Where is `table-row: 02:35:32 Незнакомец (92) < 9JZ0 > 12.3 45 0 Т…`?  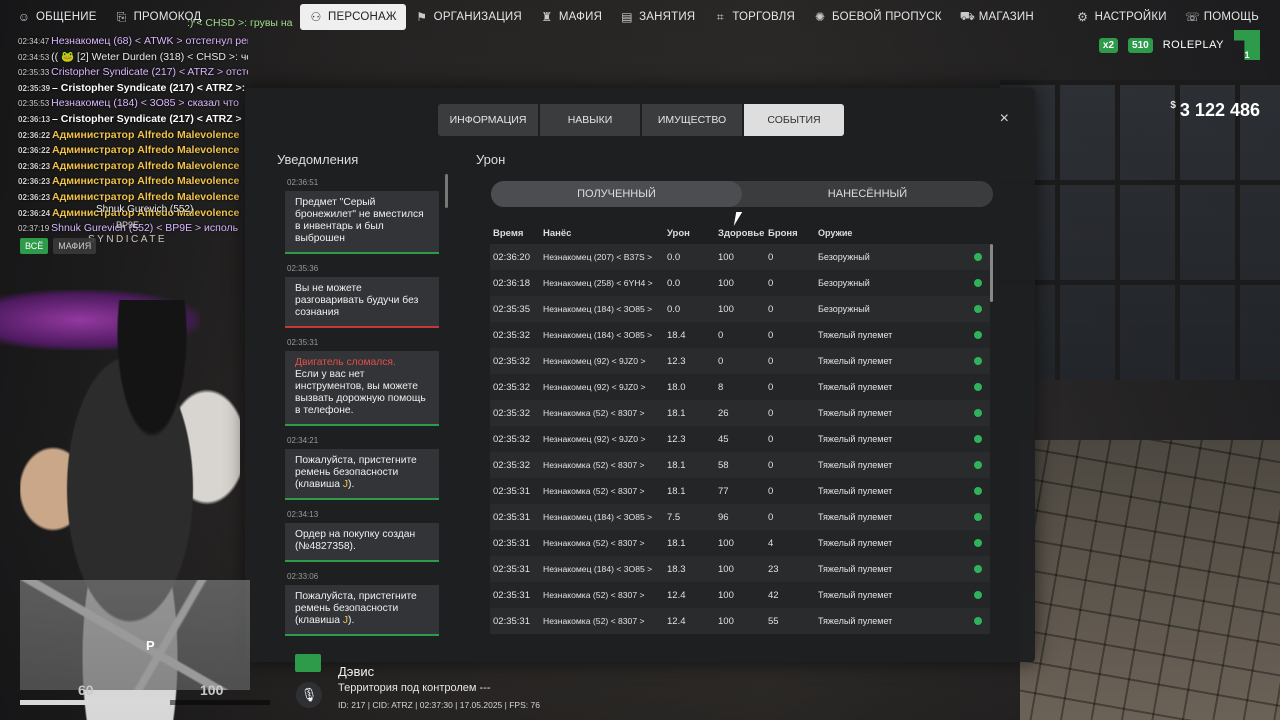 table-row: 02:35:32 Незнакомец (92) < 9JZ0 > 12.3 45 0 Т… is located at coordinates (740, 439).